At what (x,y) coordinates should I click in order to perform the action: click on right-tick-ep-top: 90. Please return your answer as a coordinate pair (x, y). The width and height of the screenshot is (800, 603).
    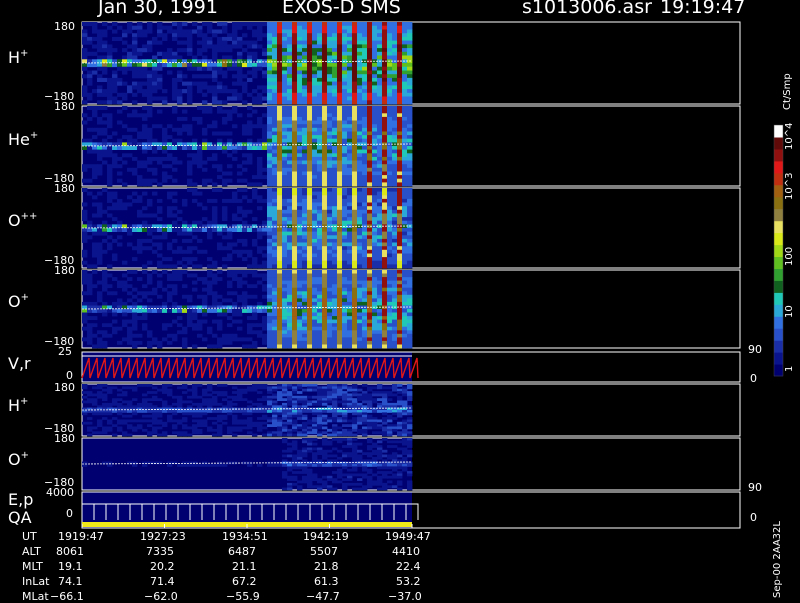
    Looking at the image, I should click on (755, 487).